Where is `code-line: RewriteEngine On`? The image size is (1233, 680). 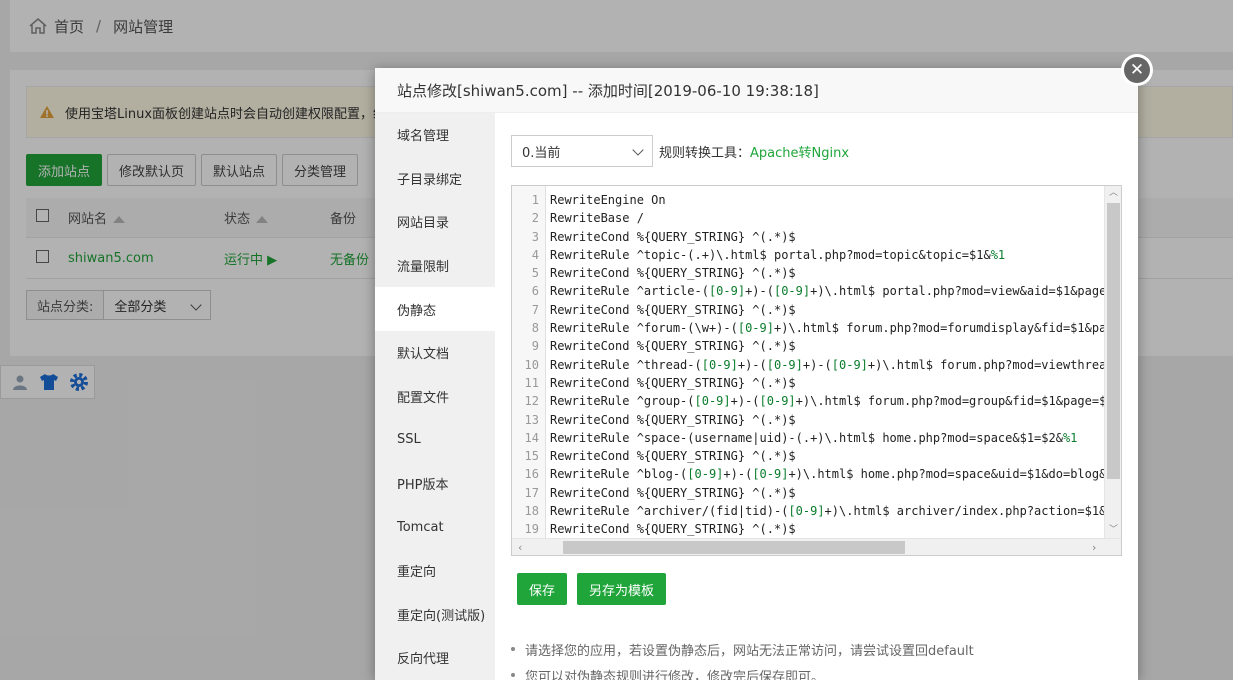 code-line: RewriteEngine On is located at coordinates (825, 200).